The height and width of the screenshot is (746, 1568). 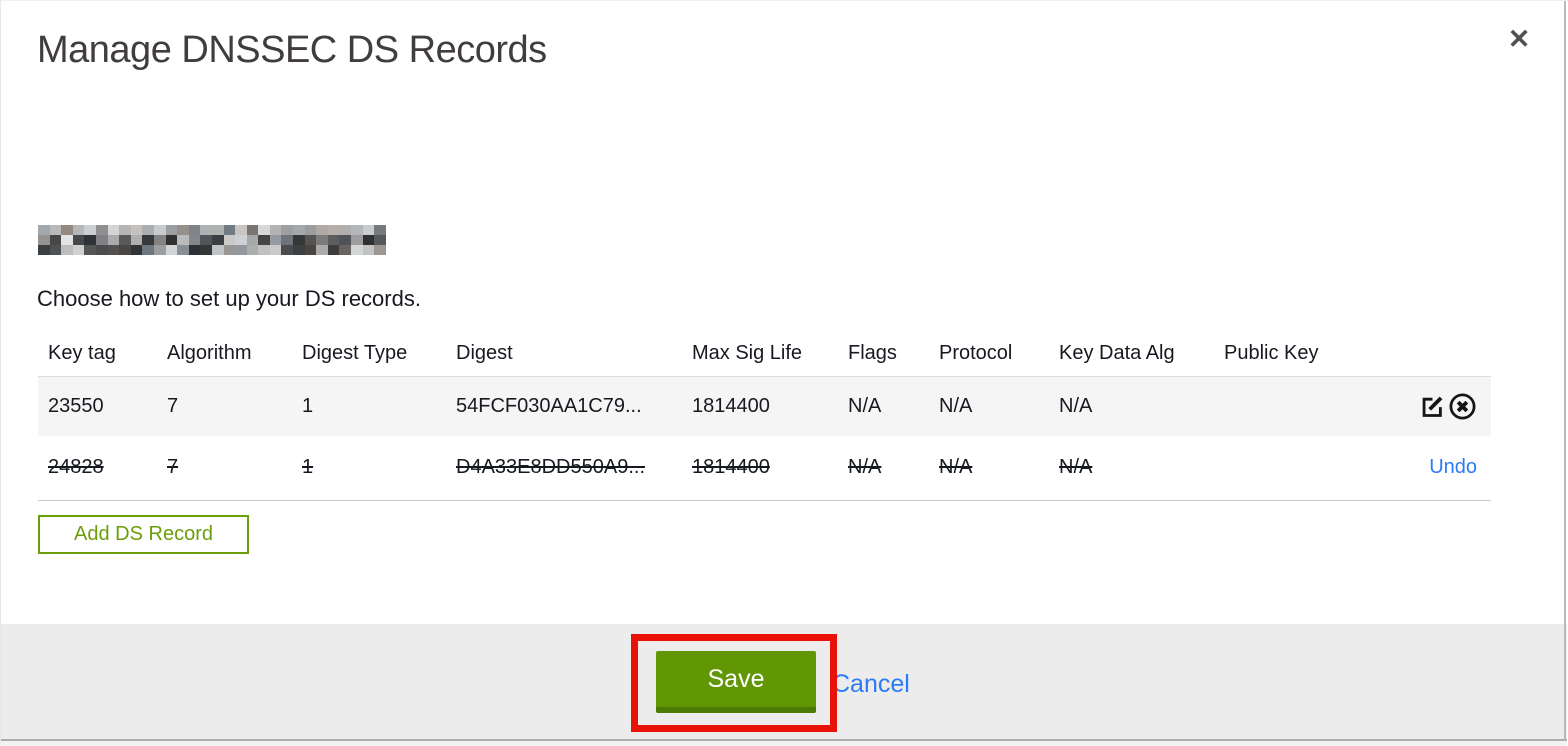 What do you see at coordinates (484, 352) in the screenshot?
I see `column-header-digest: Digest` at bounding box center [484, 352].